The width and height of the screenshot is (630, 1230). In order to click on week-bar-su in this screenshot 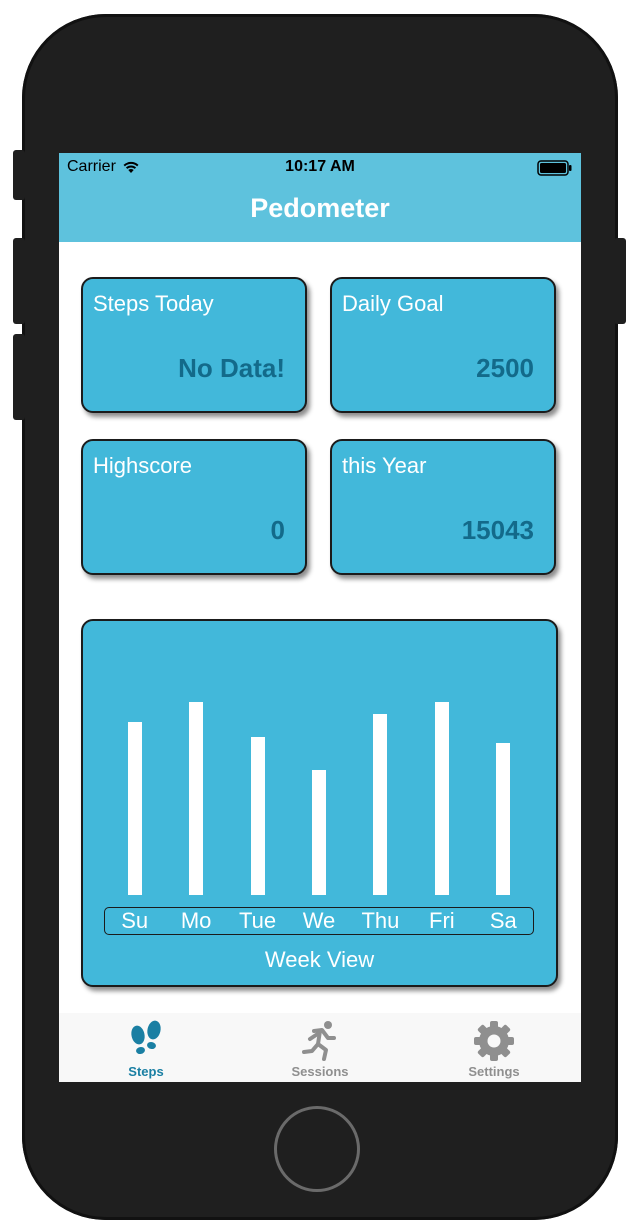, I will do `click(134, 808)`.